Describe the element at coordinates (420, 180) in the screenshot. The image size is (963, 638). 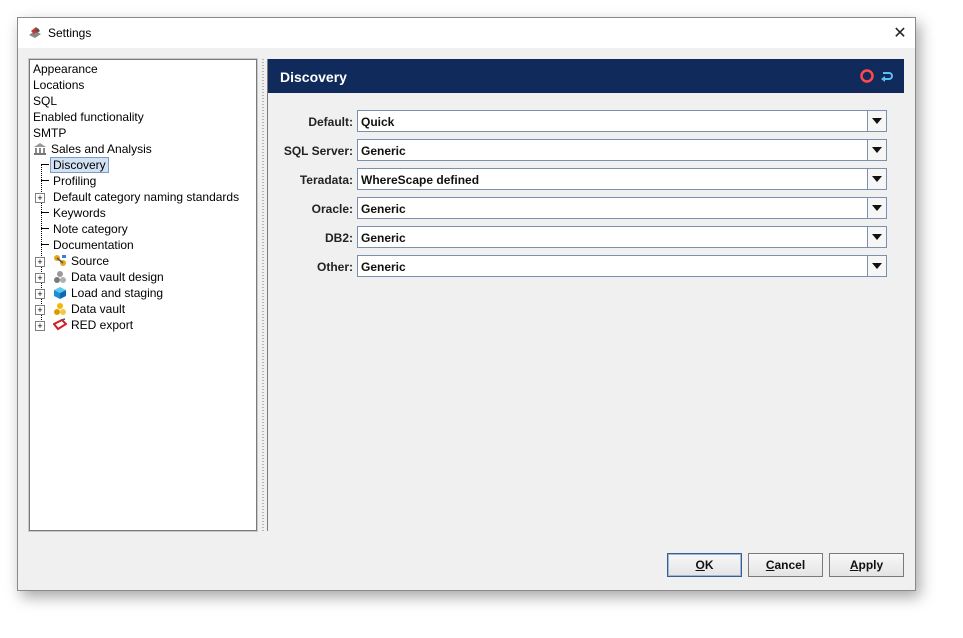
I see `select-value: WhereScape defined` at that location.